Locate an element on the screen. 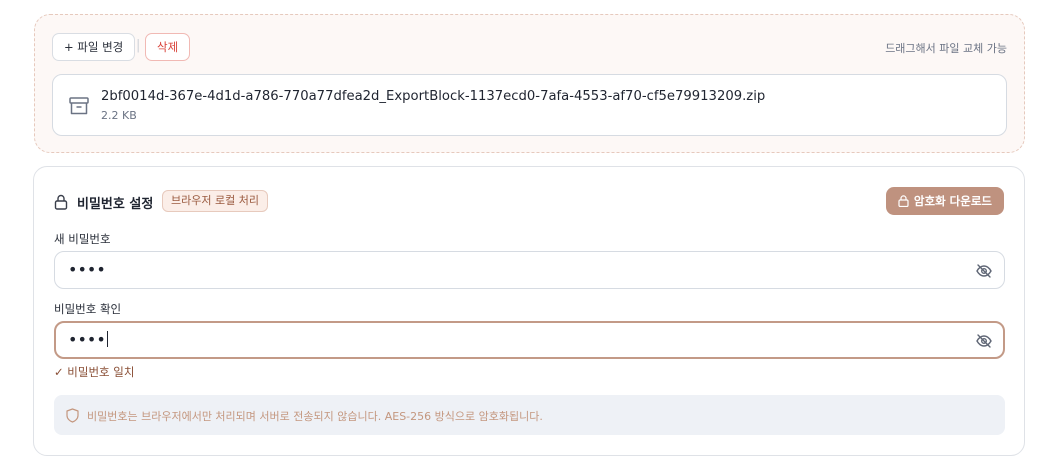 The image size is (1058, 476). new-password-field: •••• is located at coordinates (529, 270).